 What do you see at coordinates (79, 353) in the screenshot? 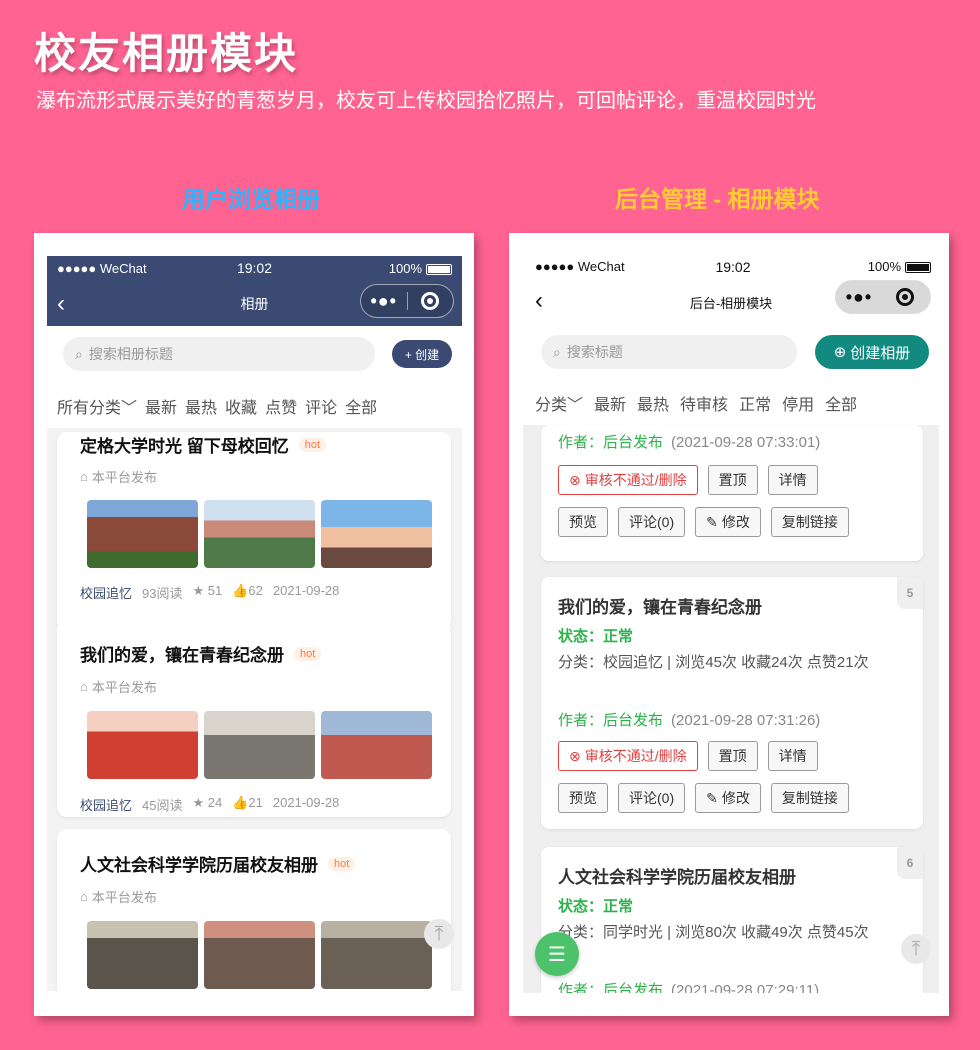
I see `search-icon: ⌕` at bounding box center [79, 353].